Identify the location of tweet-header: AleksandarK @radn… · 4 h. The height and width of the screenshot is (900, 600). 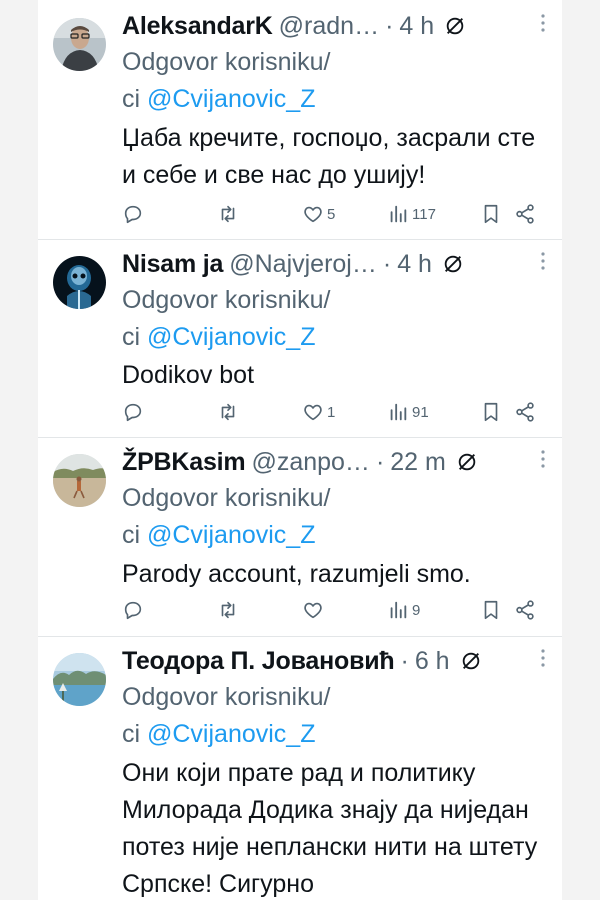
(334, 26).